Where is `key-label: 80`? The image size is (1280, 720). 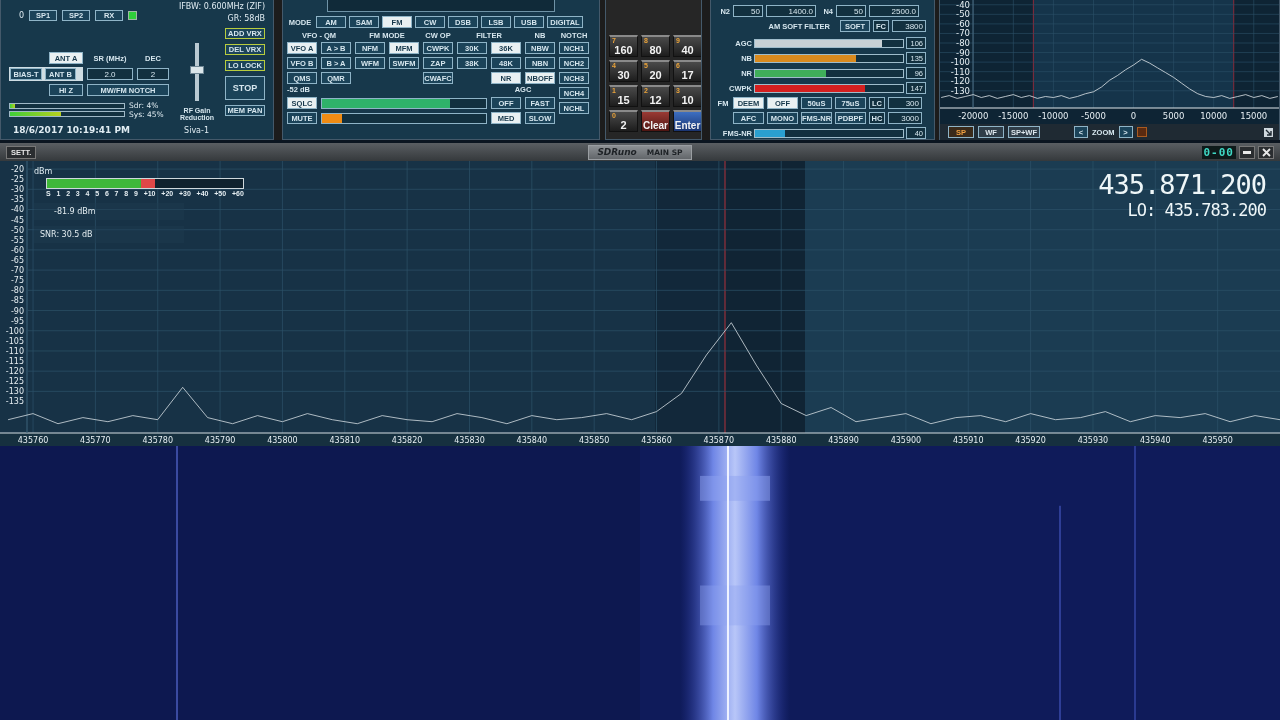 key-label: 80 is located at coordinates (655, 49).